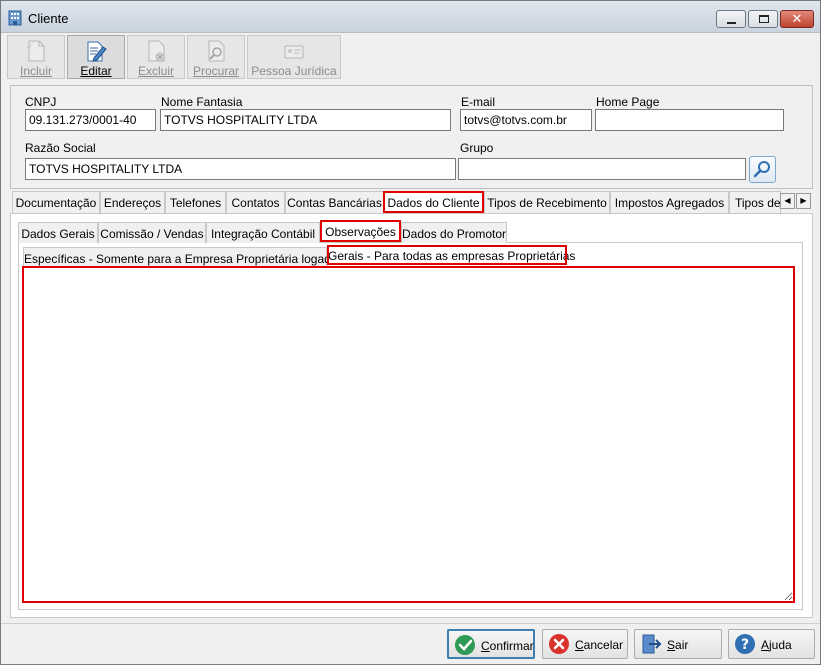 This screenshot has height=665, width=821. What do you see at coordinates (599, 645) in the screenshot?
I see `cancelar-label: Cancelar` at bounding box center [599, 645].